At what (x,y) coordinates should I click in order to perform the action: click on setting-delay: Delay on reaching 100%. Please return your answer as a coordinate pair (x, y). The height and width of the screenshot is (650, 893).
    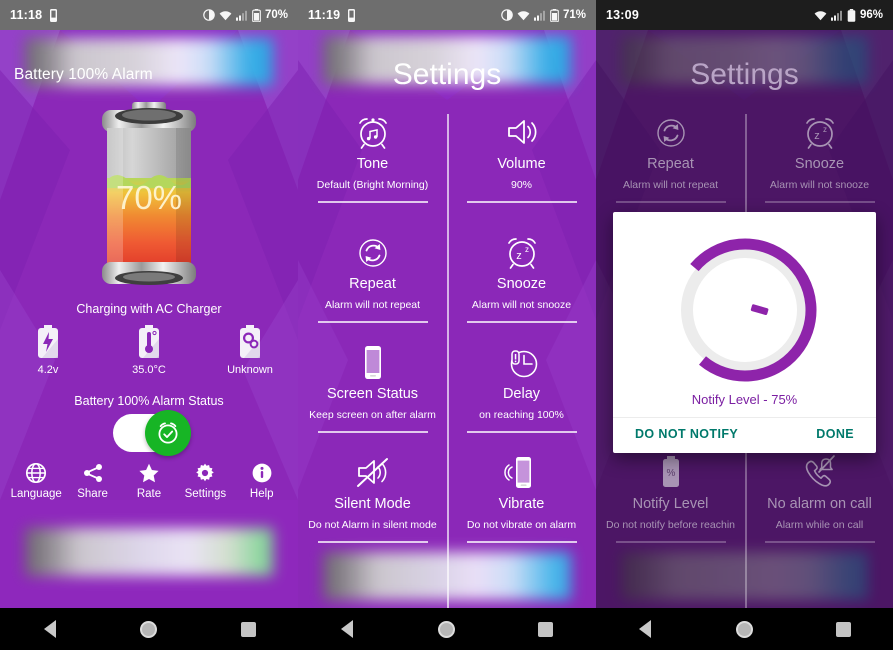
    Looking at the image, I should click on (521, 386).